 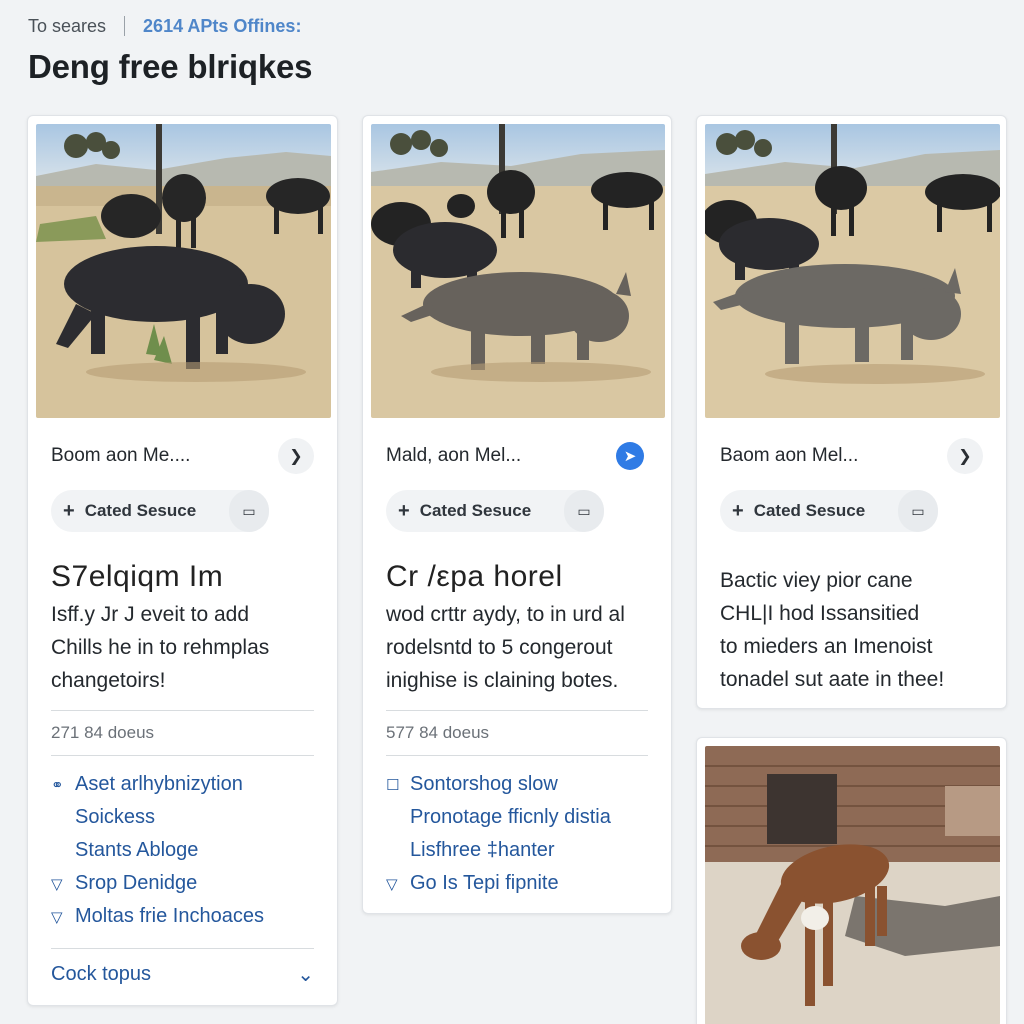 I want to click on list-item: ▽ Go Is Tepi fipnite, so click(x=523, y=883).